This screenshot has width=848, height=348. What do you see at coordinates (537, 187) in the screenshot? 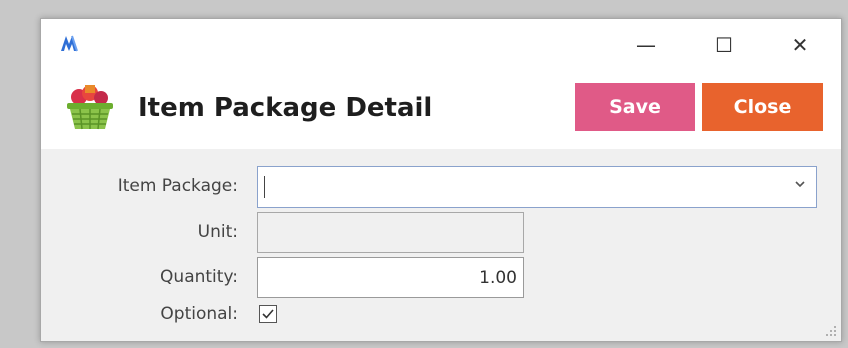
I see `item-package-combobox` at bounding box center [537, 187].